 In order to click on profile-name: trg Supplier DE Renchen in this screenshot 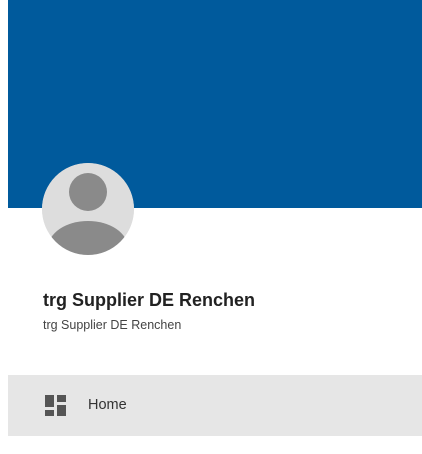, I will do `click(149, 300)`.